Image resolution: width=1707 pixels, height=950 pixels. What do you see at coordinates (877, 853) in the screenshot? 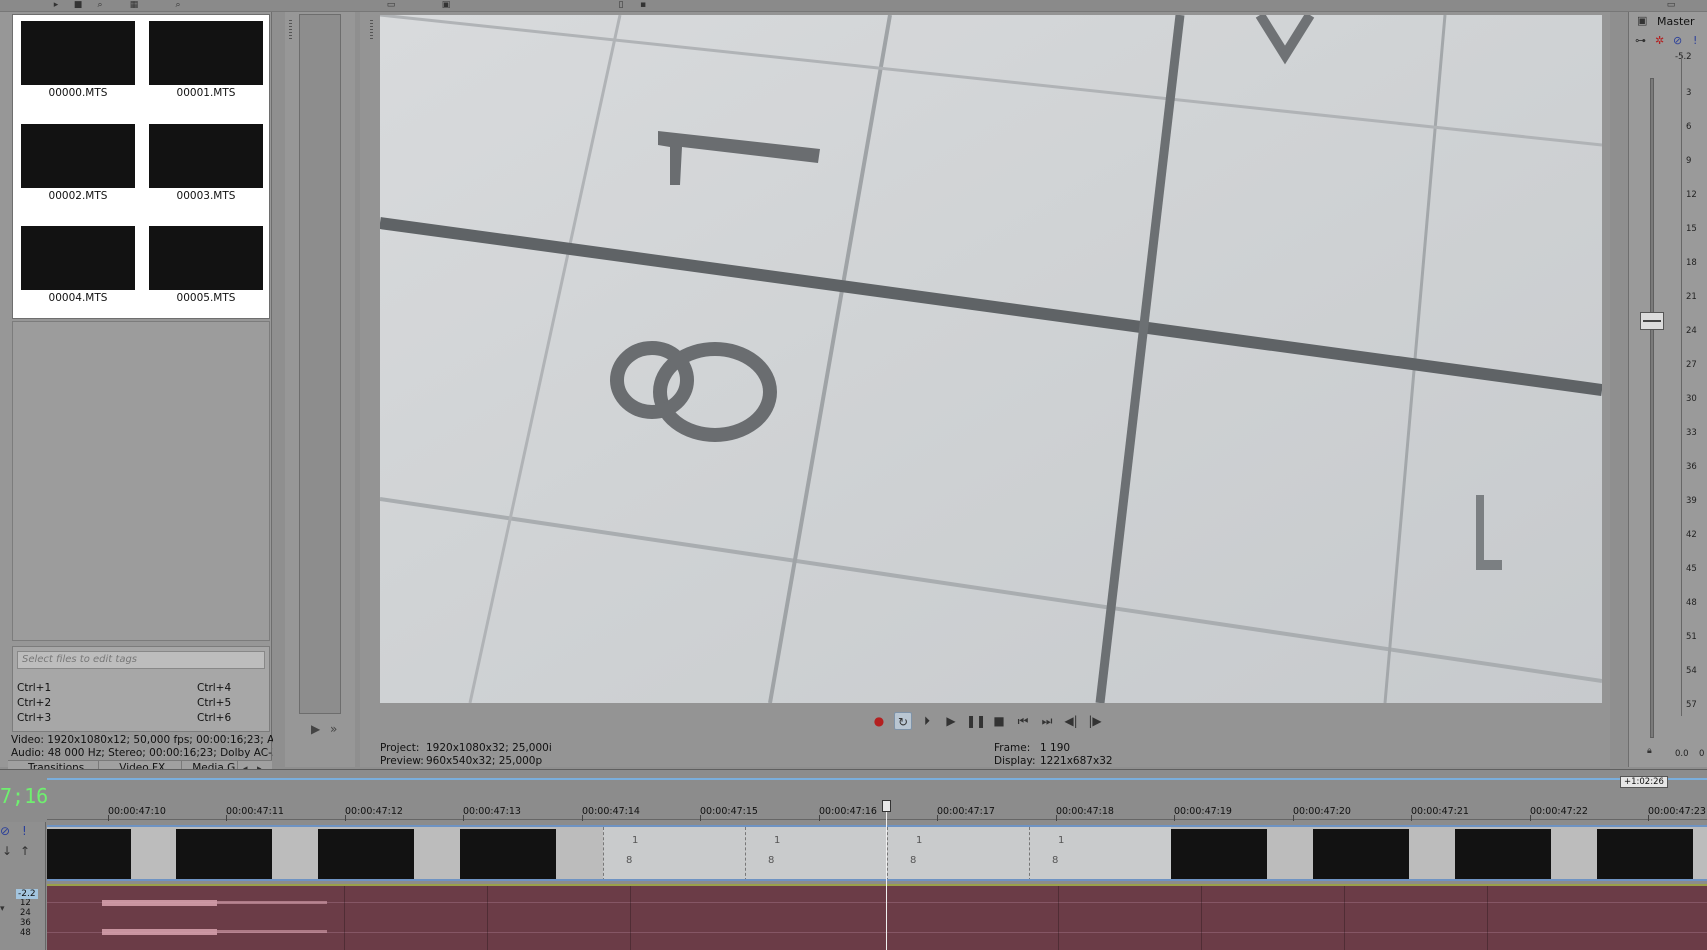
I see `video-track: 1 8 1 8 1 8 1 8` at bounding box center [877, 853].